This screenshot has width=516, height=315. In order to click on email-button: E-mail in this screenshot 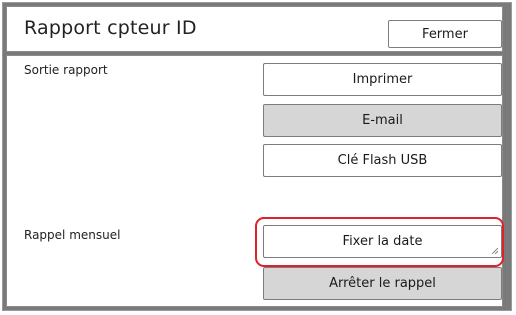, I will do `click(382, 120)`.